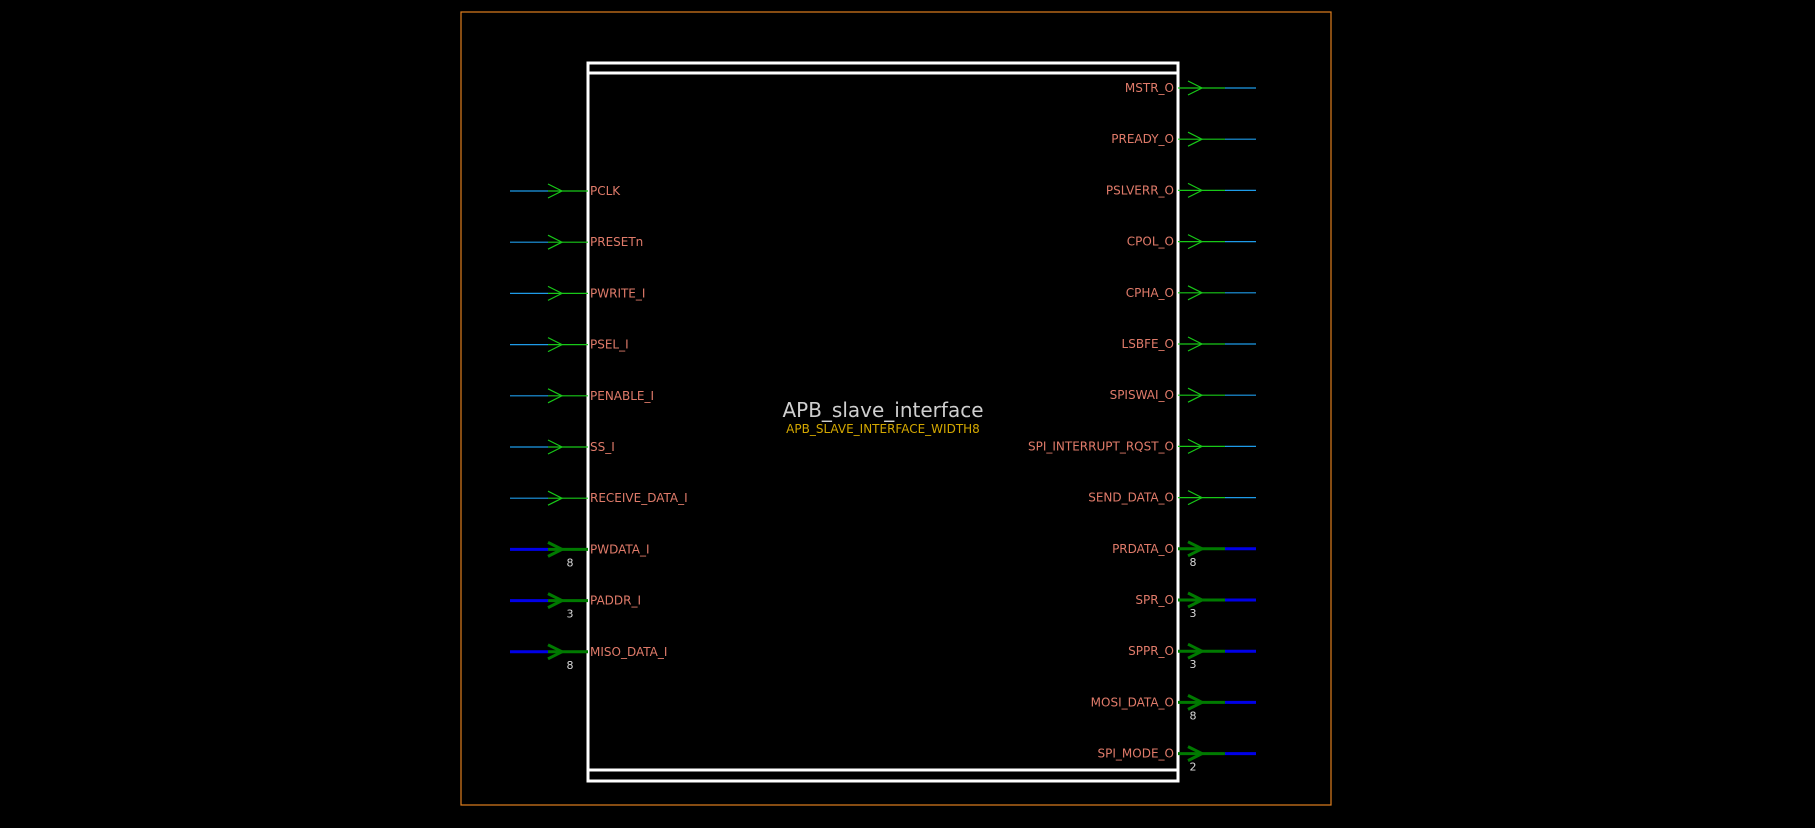 This screenshot has width=1815, height=828. I want to click on output-port-label: SPI_INTERRUPT_RQST_O, so click(1101, 446).